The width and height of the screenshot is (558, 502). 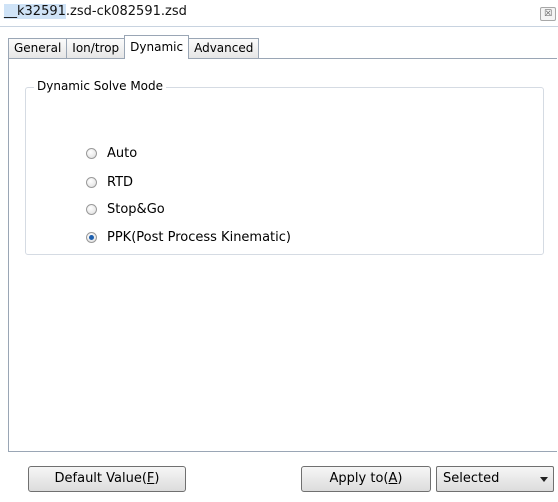 What do you see at coordinates (548, 14) in the screenshot?
I see `close-icon: ☒` at bounding box center [548, 14].